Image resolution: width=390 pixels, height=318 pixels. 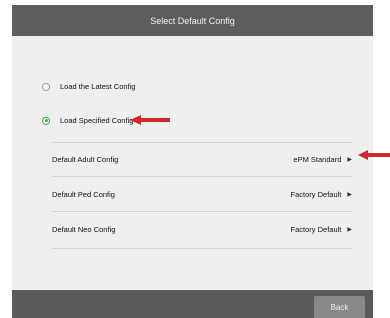 What do you see at coordinates (46, 120) in the screenshot?
I see `radio-selected-icon` at bounding box center [46, 120].